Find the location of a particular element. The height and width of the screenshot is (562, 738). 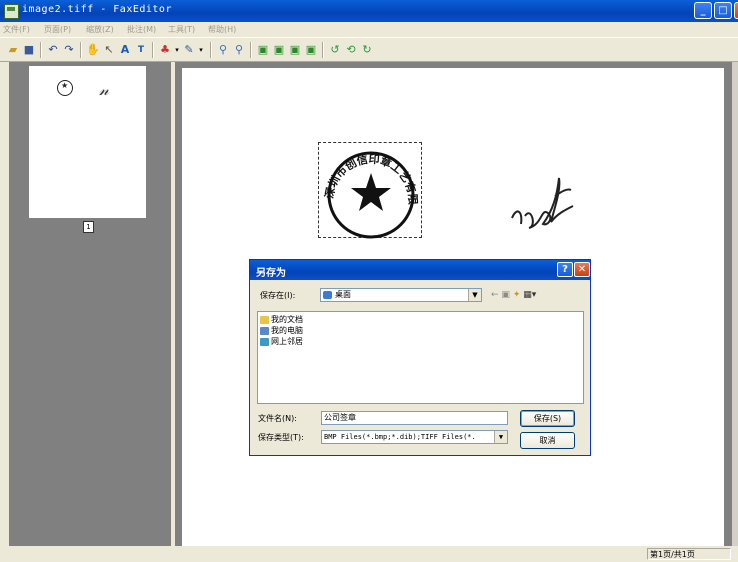

actual-size-icon: ▣ is located at coordinates (311, 50).